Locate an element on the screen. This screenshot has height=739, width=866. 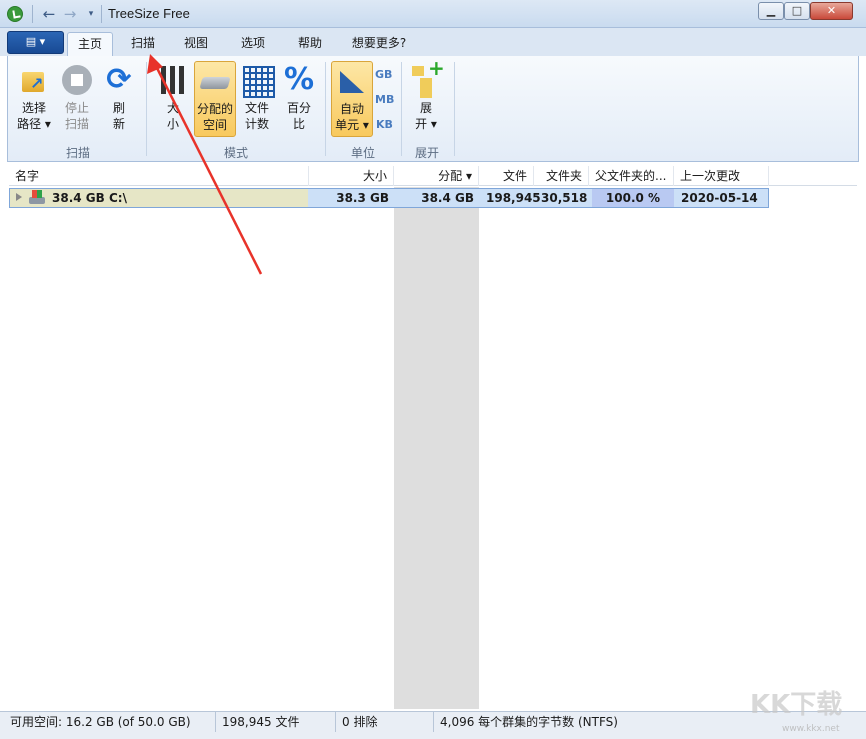
size-mode-label-1: 大 is located at coordinates (172, 108).